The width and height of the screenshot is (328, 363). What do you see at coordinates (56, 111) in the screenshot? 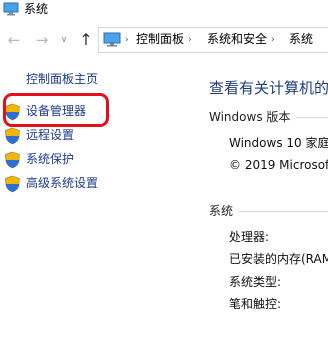
I see `sidebar-item-label: 设备管理器` at bounding box center [56, 111].